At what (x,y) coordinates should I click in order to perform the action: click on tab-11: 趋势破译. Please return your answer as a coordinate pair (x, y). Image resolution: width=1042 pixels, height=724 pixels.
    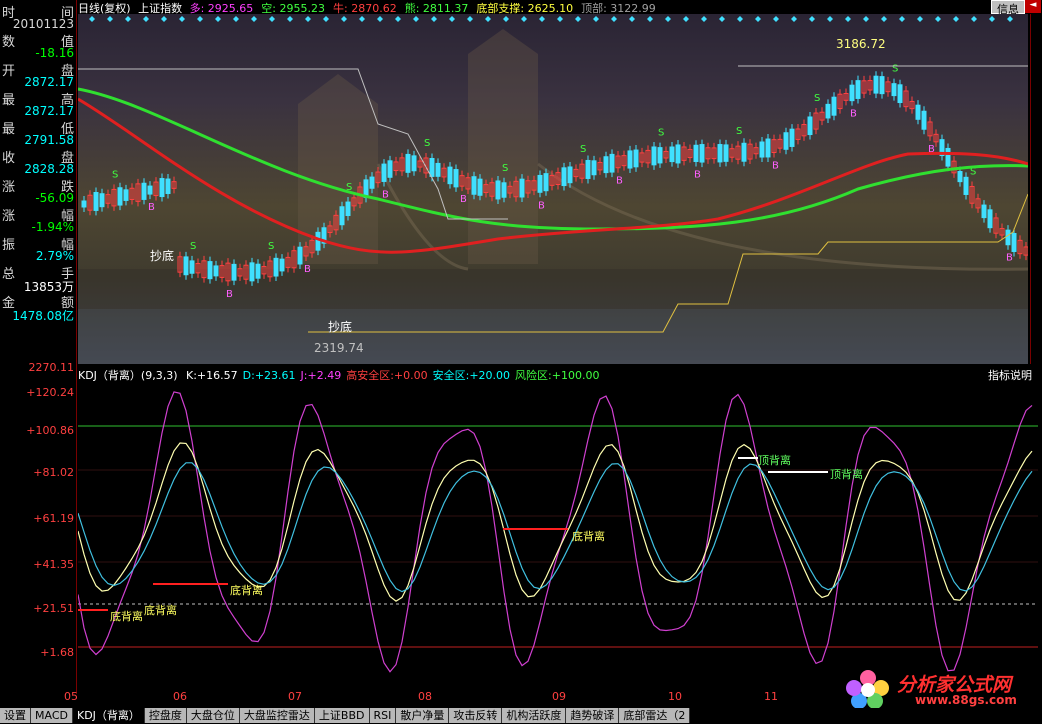
    Looking at the image, I should click on (593, 715).